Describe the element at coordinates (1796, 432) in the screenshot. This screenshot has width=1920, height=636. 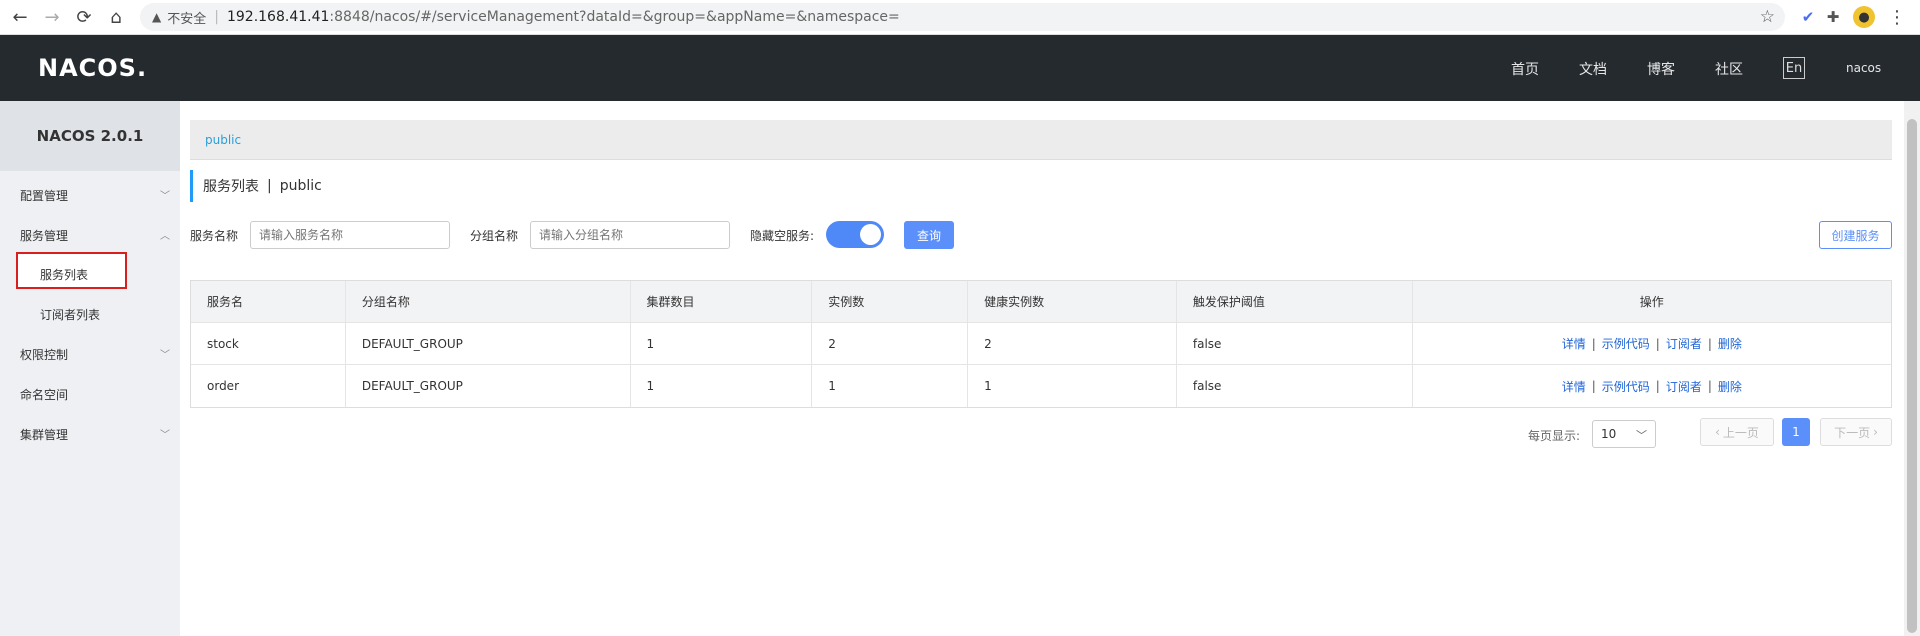
I see `page-1-button: 1` at that location.